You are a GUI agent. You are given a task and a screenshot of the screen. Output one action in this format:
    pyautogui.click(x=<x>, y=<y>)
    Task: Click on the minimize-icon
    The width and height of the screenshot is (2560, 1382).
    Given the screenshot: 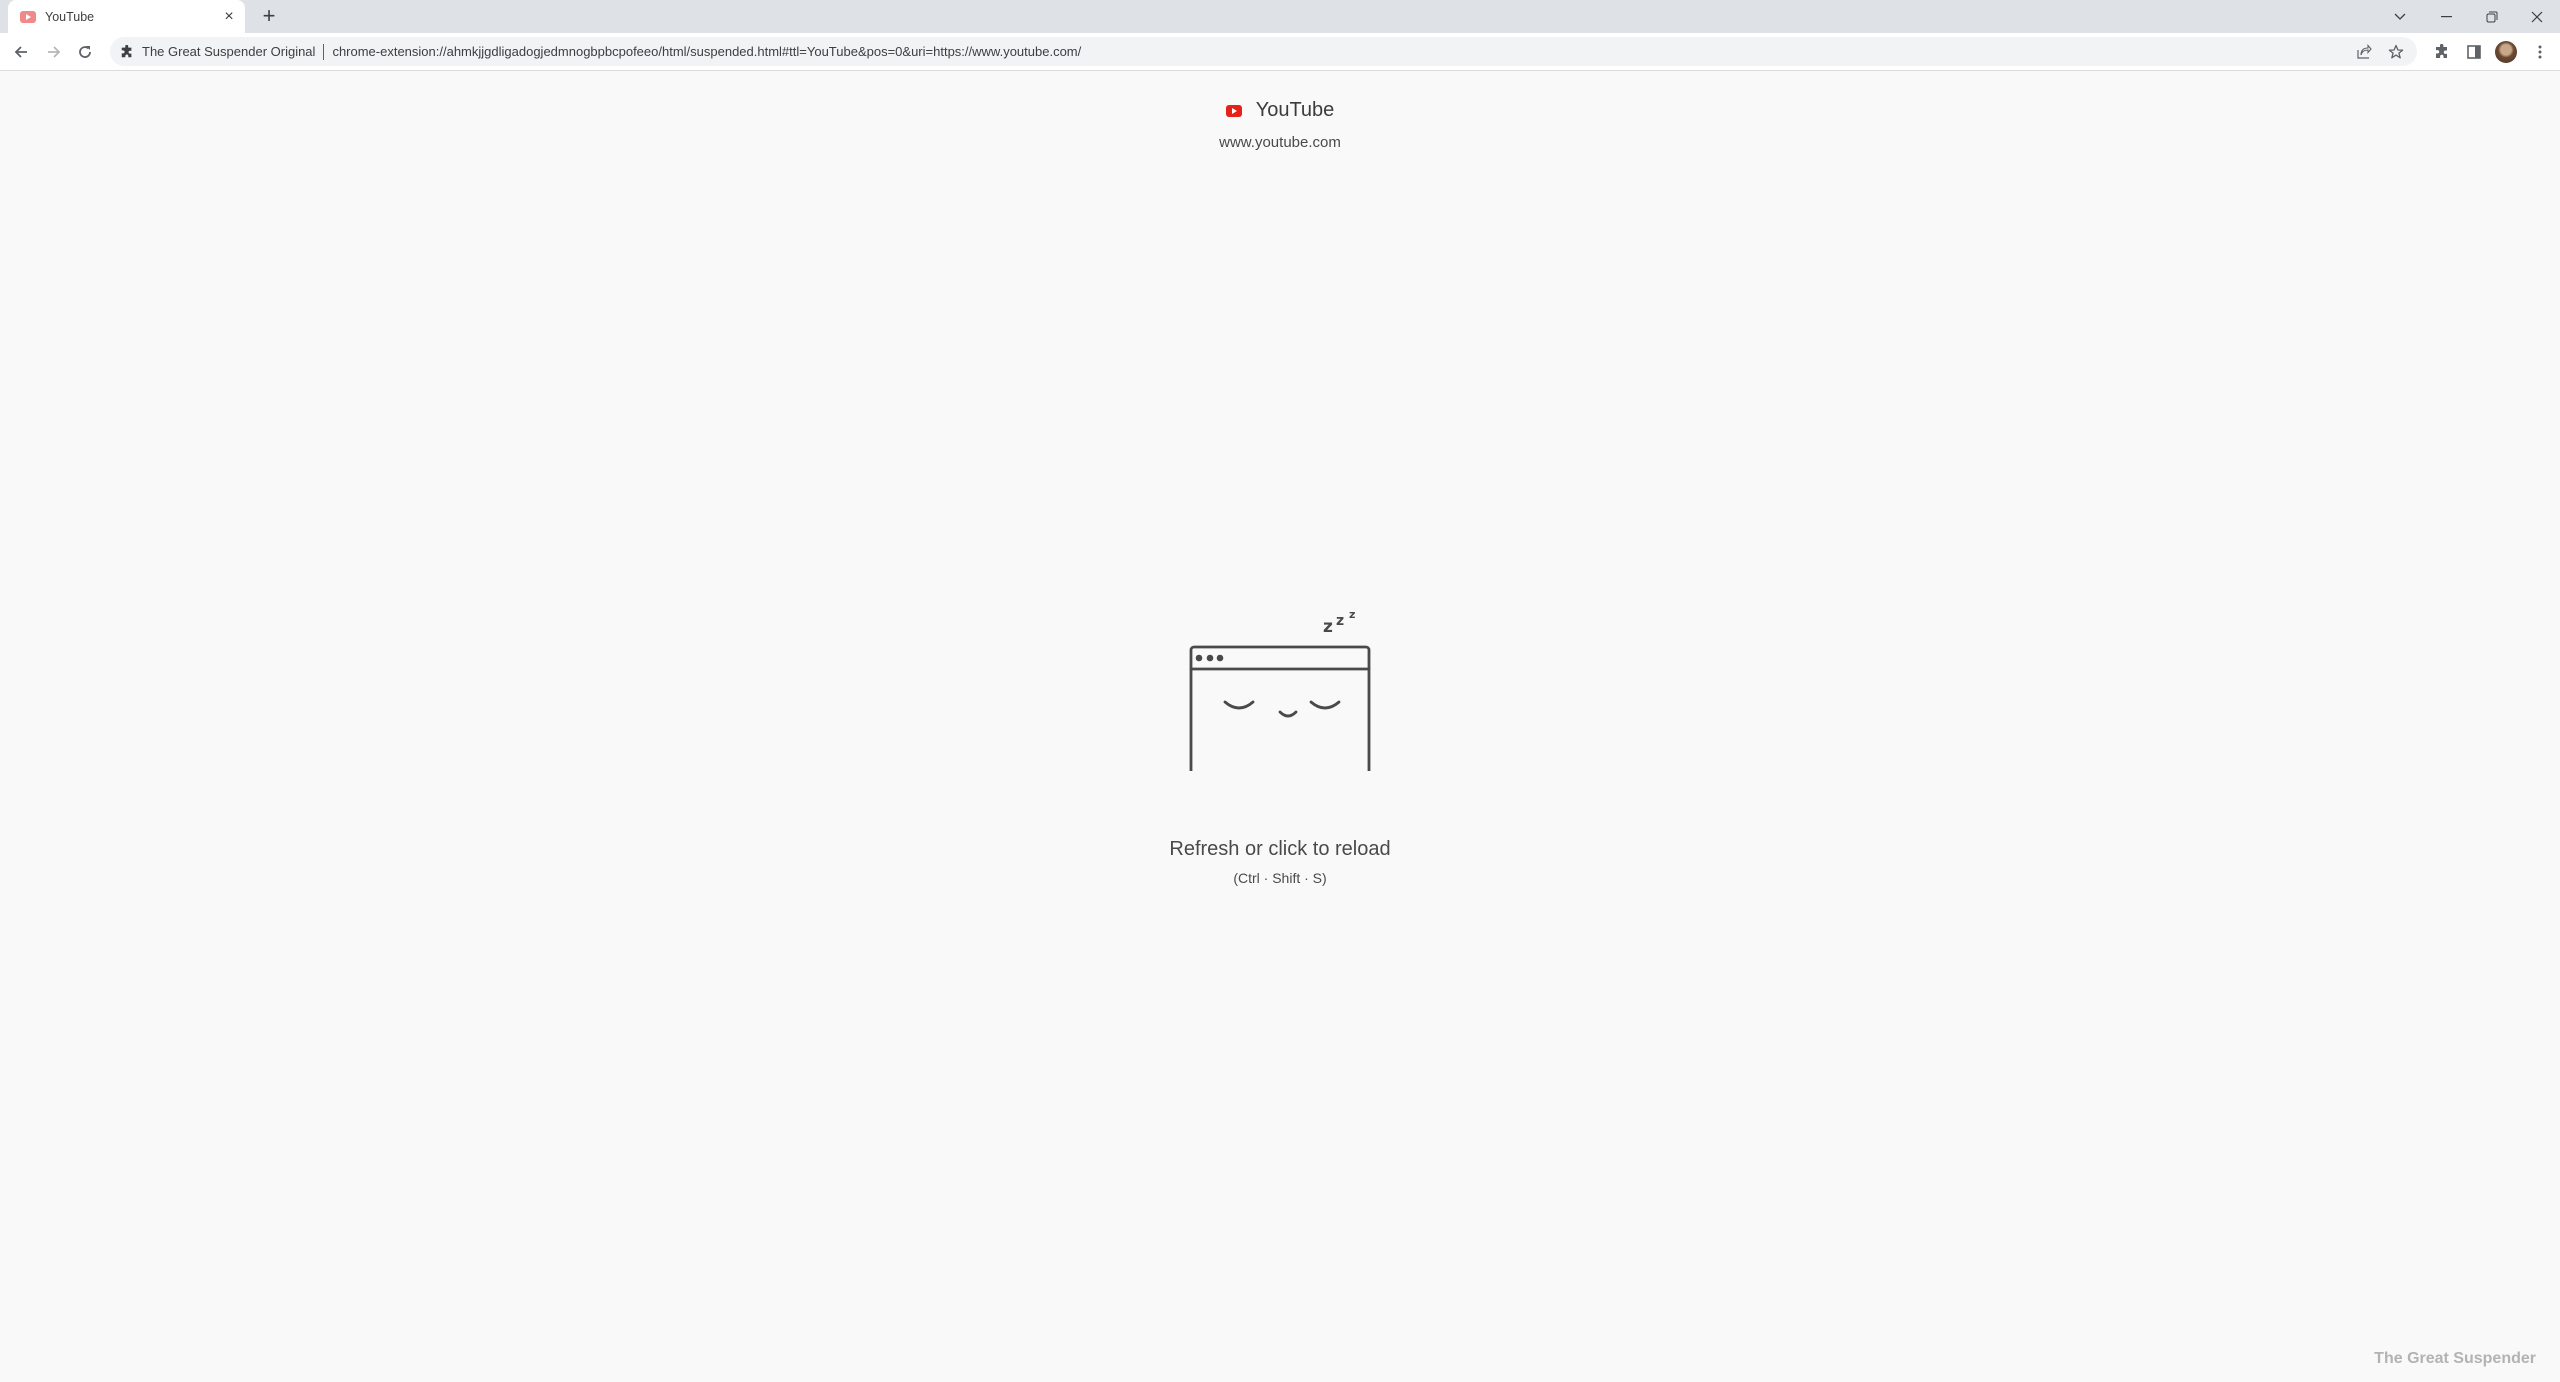 What is the action you would take?
    pyautogui.click(x=2446, y=16)
    